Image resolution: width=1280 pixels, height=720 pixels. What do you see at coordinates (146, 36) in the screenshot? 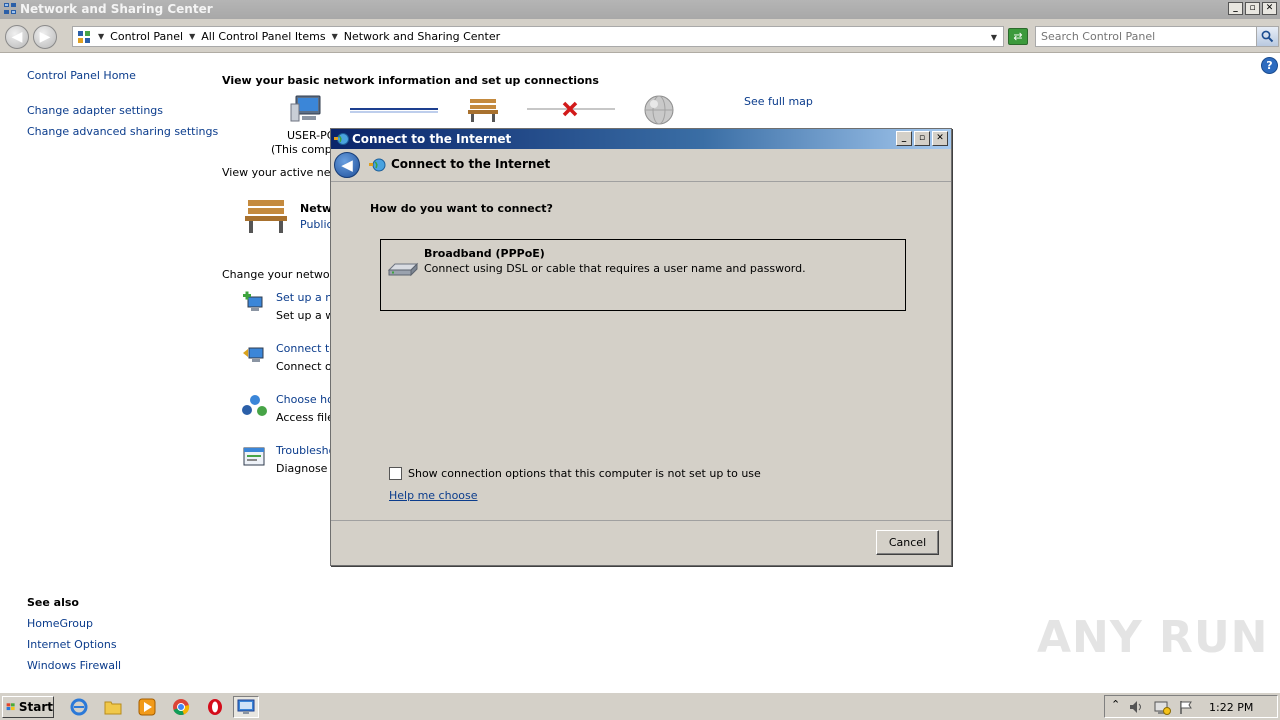
I see `breadcrumb-control-panel: Control Panel` at bounding box center [146, 36].